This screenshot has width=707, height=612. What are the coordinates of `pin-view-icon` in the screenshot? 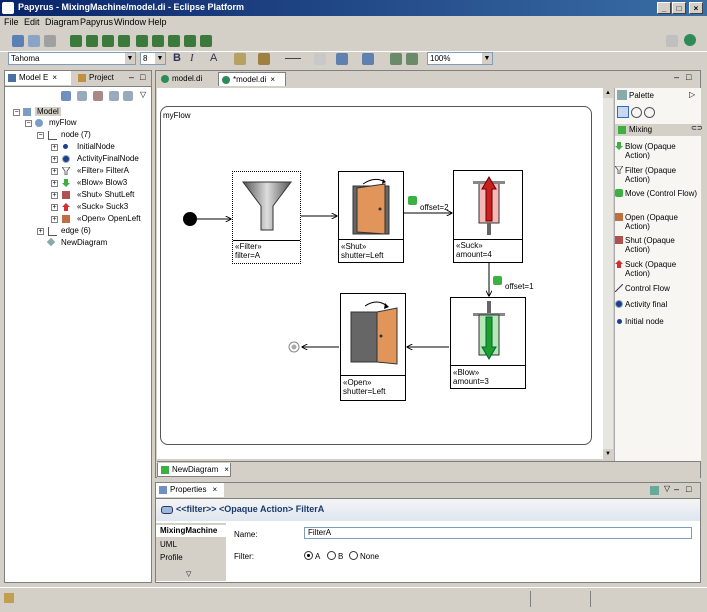 It's located at (654, 490).